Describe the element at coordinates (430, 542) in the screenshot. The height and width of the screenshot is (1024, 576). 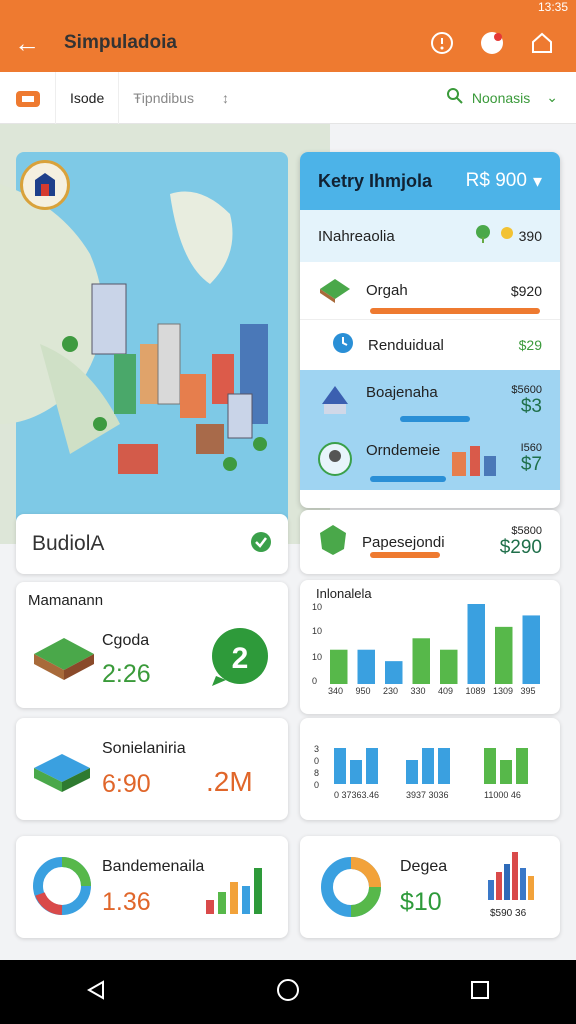
I see `panel-row-card: Papesejondi $5800 $290` at that location.